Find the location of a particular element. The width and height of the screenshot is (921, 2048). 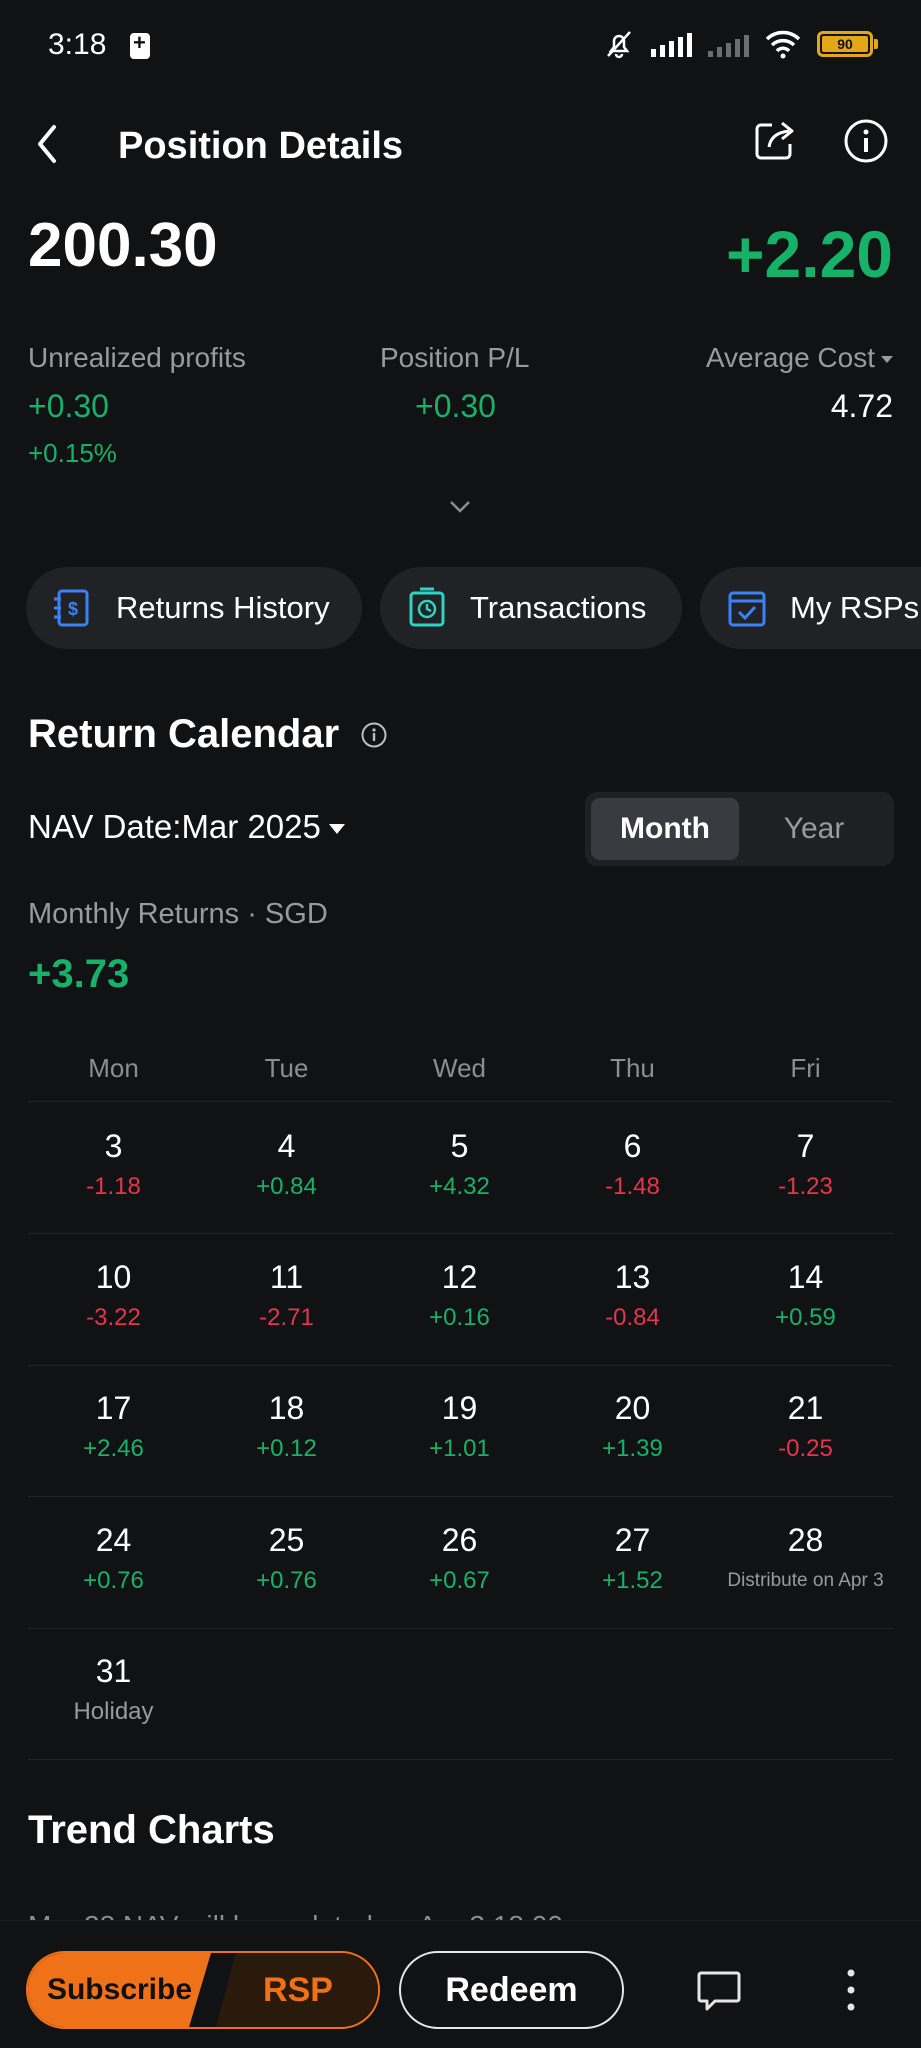

share-icon is located at coordinates (775, 140).